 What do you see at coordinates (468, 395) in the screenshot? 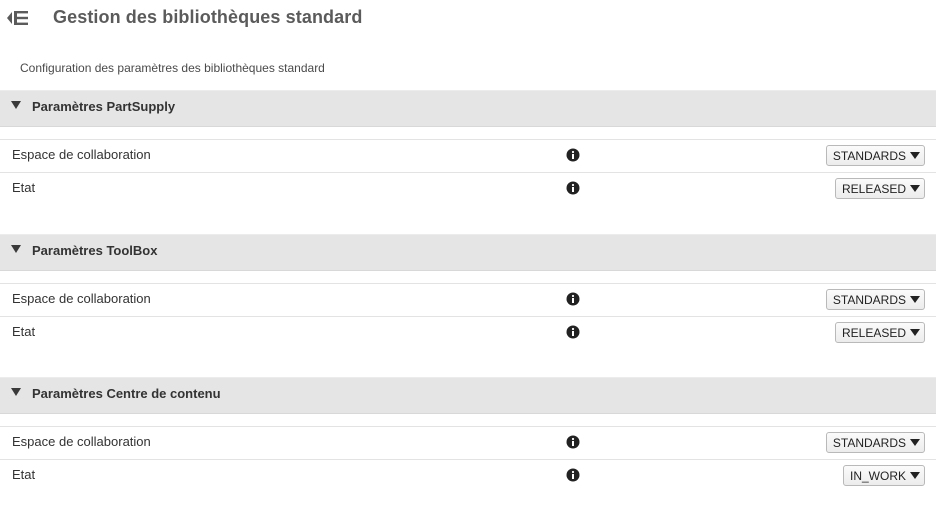
I see `section-header-content-center: Paramètres Centre de contenu` at bounding box center [468, 395].